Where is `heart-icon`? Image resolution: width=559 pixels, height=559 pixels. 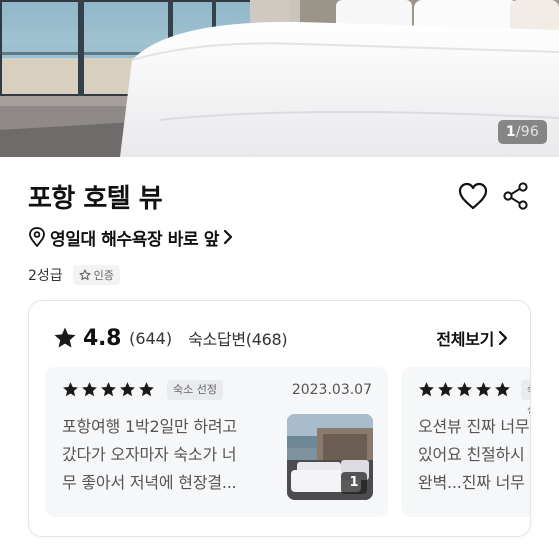
heart-icon is located at coordinates (473, 196).